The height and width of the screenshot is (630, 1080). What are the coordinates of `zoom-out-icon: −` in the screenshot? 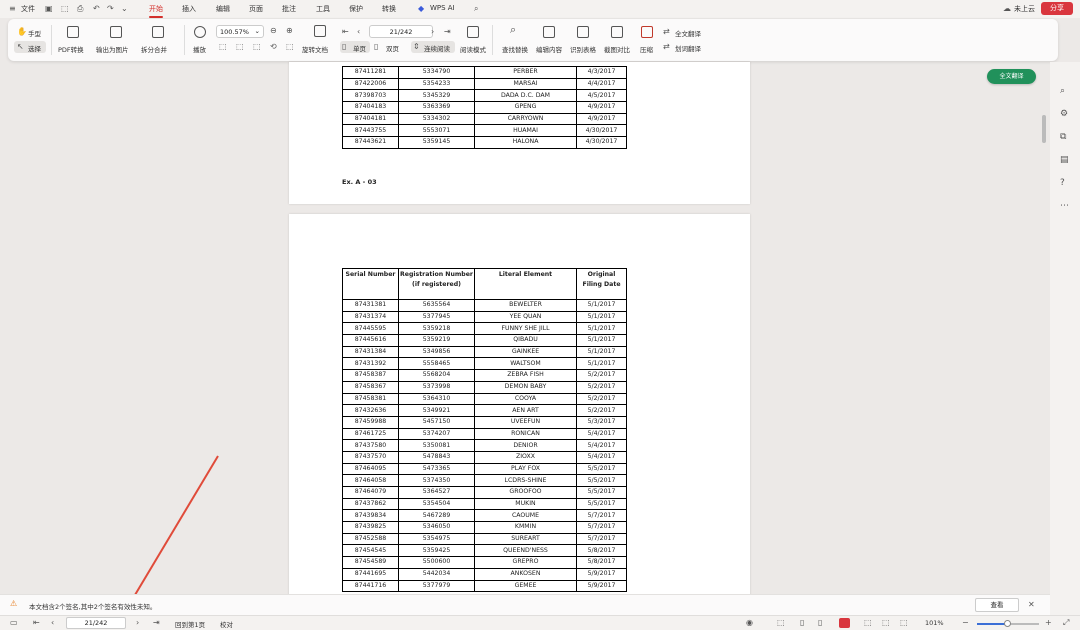 It's located at (965, 623).